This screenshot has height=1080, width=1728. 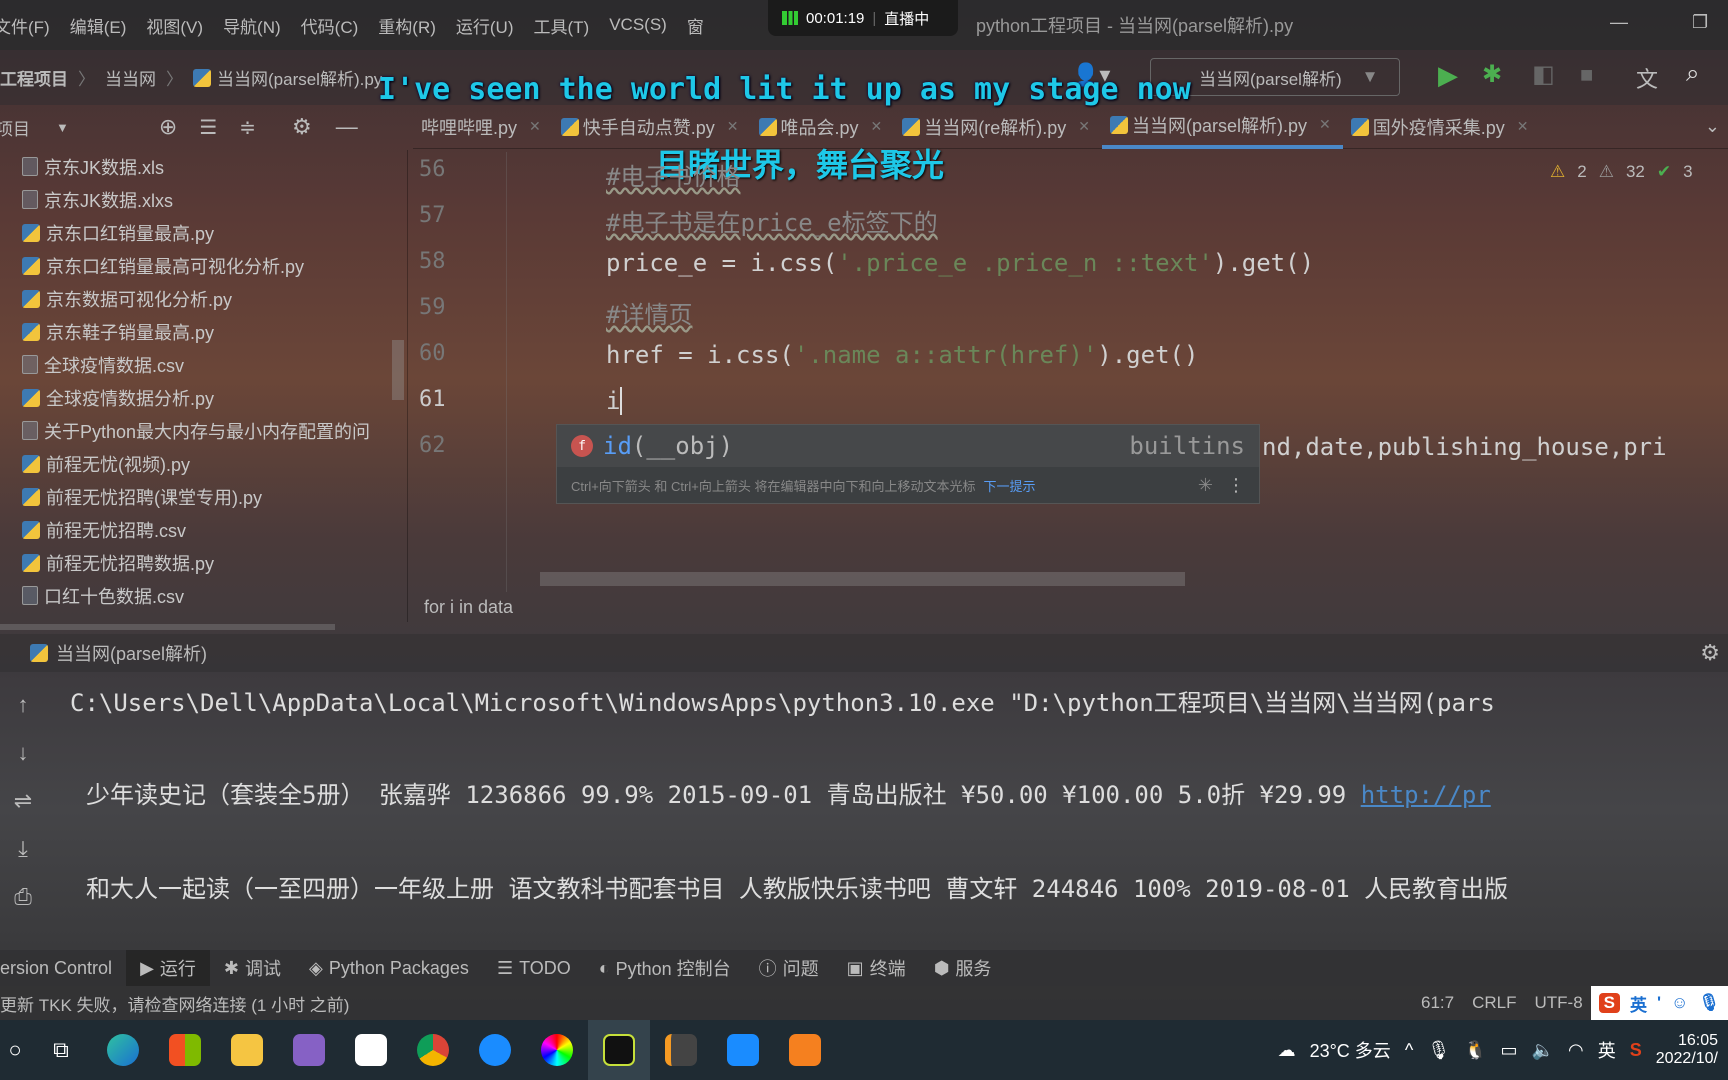 What do you see at coordinates (862, 579) in the screenshot?
I see `editor-hscrollbar` at bounding box center [862, 579].